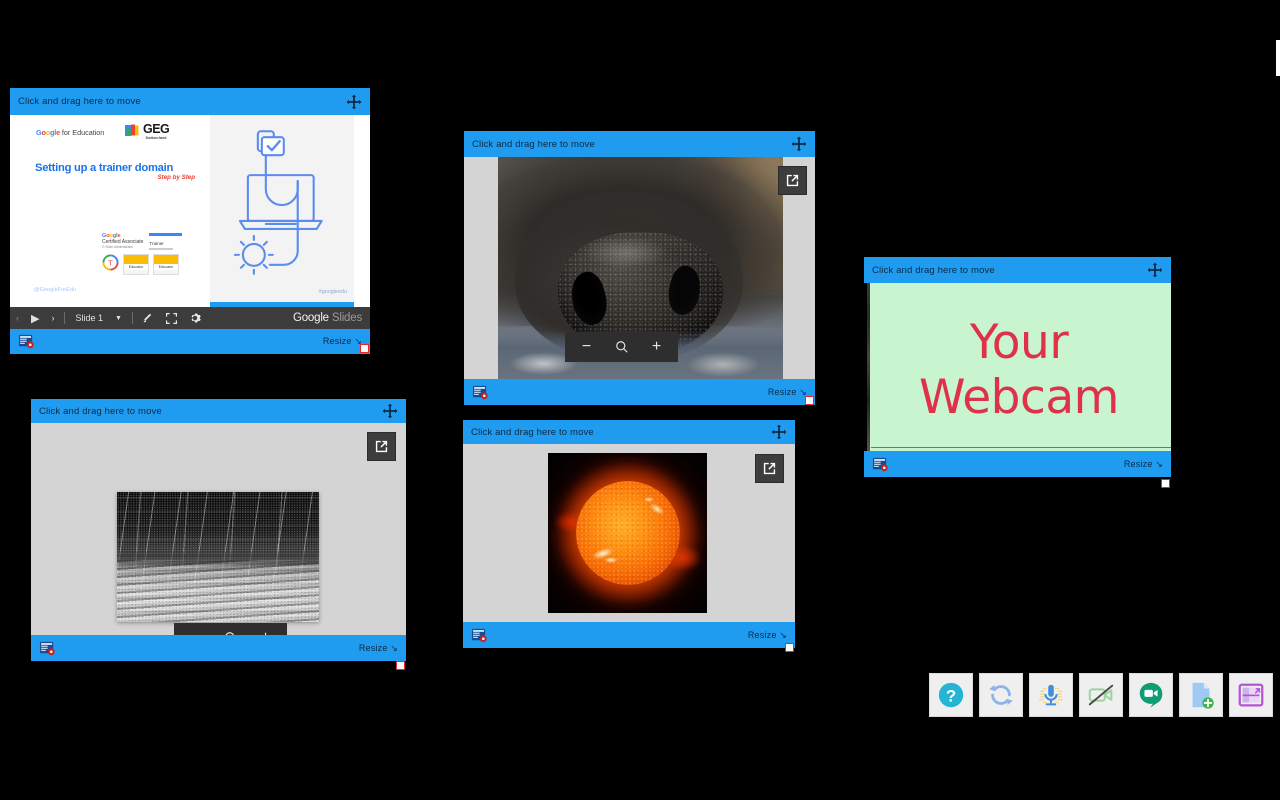  I want to click on gear-icon, so click(195, 318).